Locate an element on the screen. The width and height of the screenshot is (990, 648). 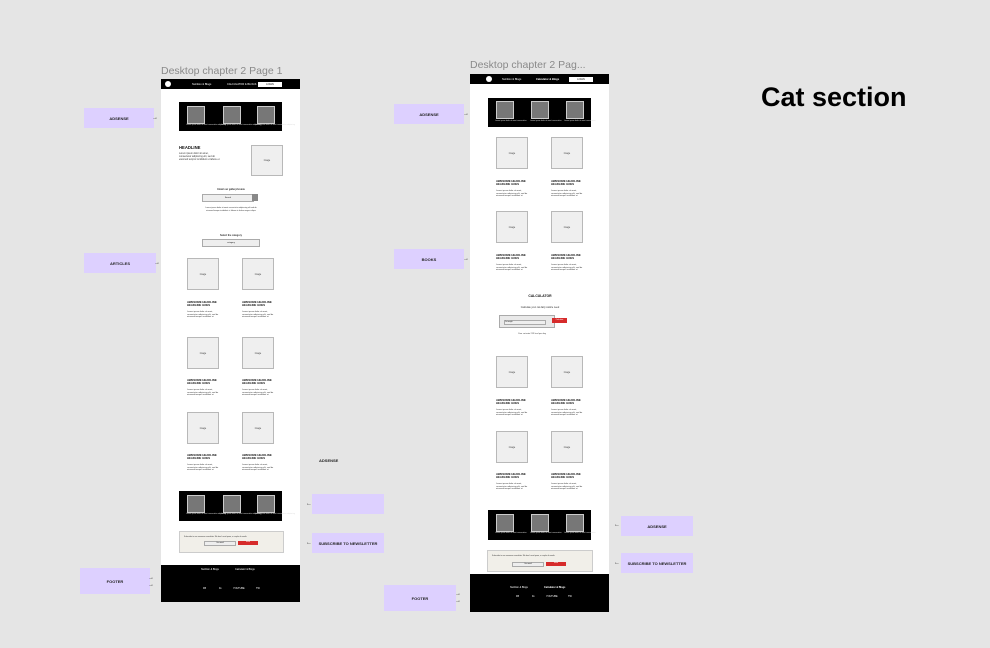
calculator-result: Your cat eats 213 kcal per day is located at coordinates (532, 334).